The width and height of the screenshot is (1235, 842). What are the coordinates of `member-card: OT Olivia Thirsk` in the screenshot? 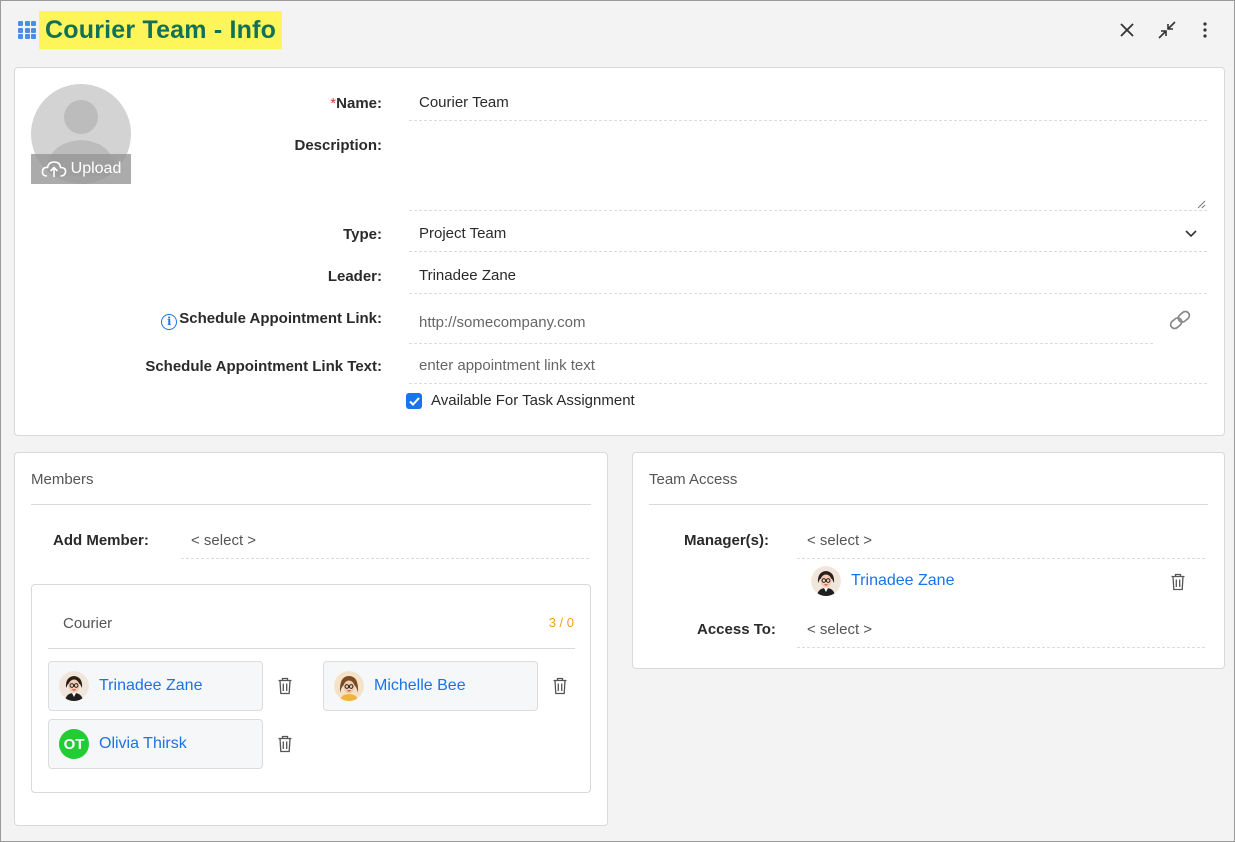 It's located at (155, 744).